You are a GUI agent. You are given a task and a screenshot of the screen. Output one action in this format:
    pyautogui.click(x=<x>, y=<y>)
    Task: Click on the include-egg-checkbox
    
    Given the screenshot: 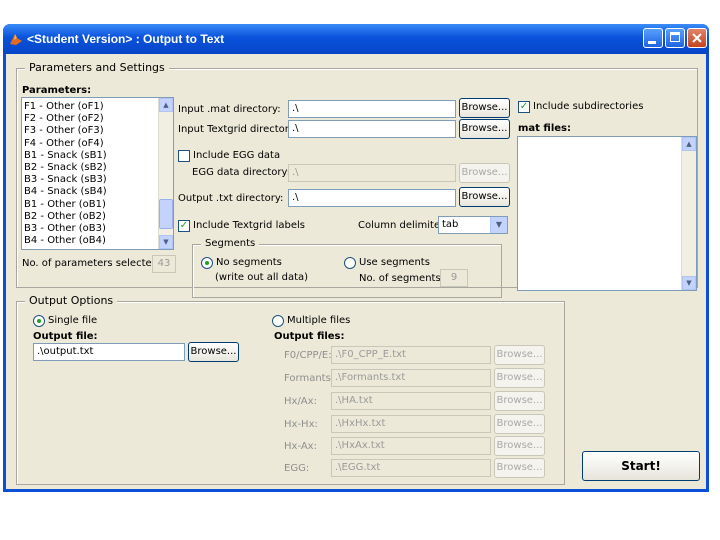 What is the action you would take?
    pyautogui.click(x=184, y=156)
    